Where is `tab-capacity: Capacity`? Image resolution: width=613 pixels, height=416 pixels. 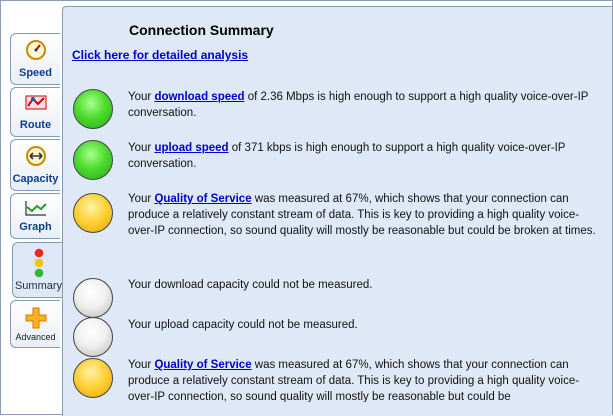 tab-capacity: Capacity is located at coordinates (35, 165).